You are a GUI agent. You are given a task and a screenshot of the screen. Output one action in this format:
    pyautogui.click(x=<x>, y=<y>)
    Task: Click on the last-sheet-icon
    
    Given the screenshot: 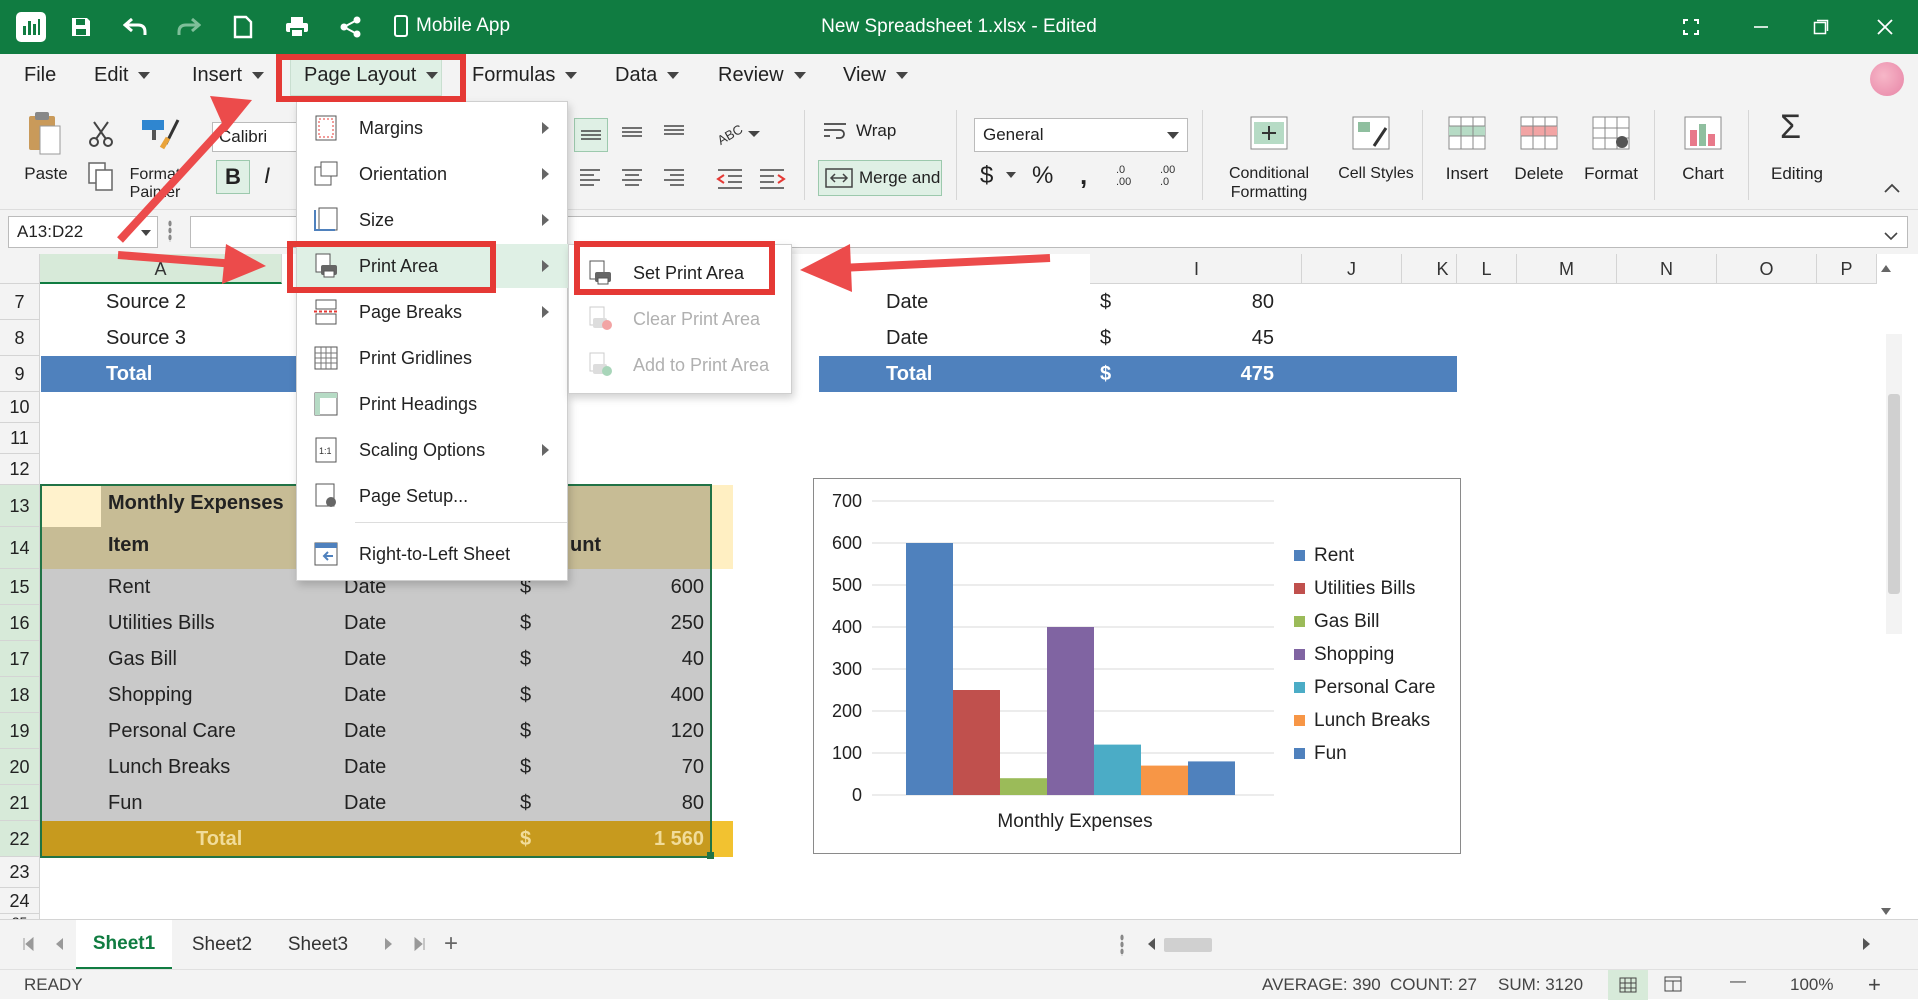 What is the action you would take?
    pyautogui.click(x=420, y=946)
    